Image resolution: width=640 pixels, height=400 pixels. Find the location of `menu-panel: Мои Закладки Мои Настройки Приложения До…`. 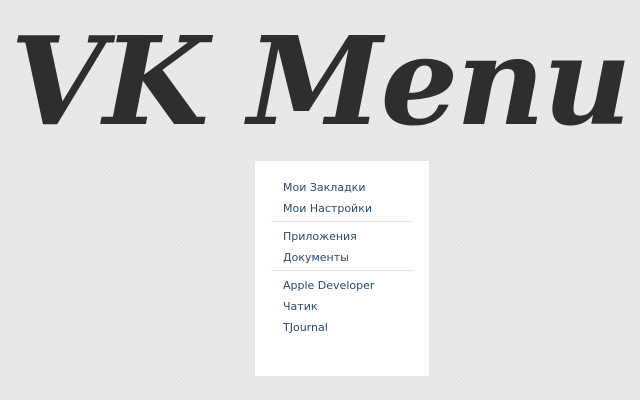

menu-panel: Мои Закладки Мои Настройки Приложения До… is located at coordinates (342, 268).